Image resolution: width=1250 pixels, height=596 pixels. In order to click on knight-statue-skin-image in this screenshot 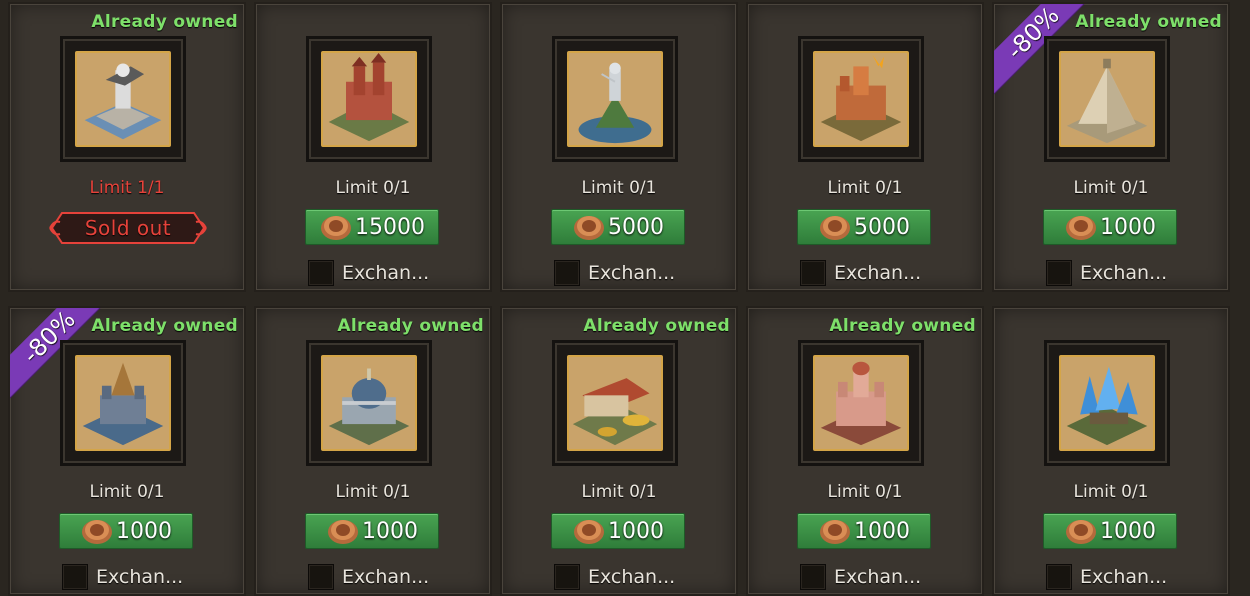, I will do `click(615, 99)`.